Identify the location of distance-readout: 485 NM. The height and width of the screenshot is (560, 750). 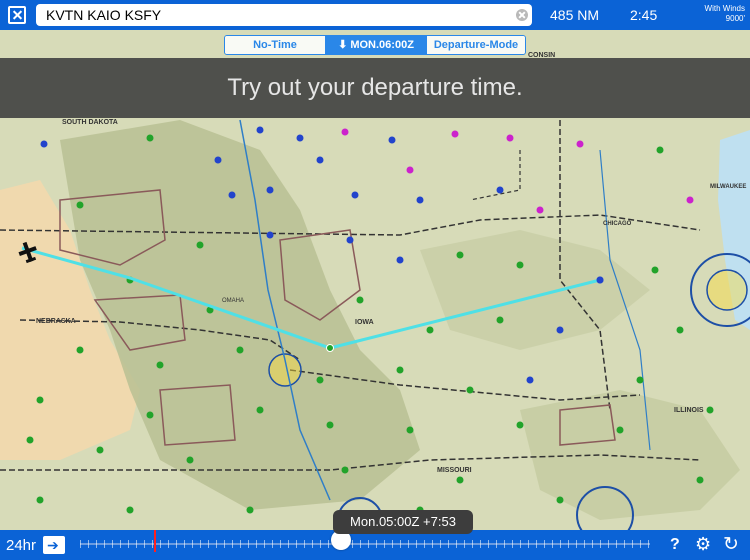
(575, 15).